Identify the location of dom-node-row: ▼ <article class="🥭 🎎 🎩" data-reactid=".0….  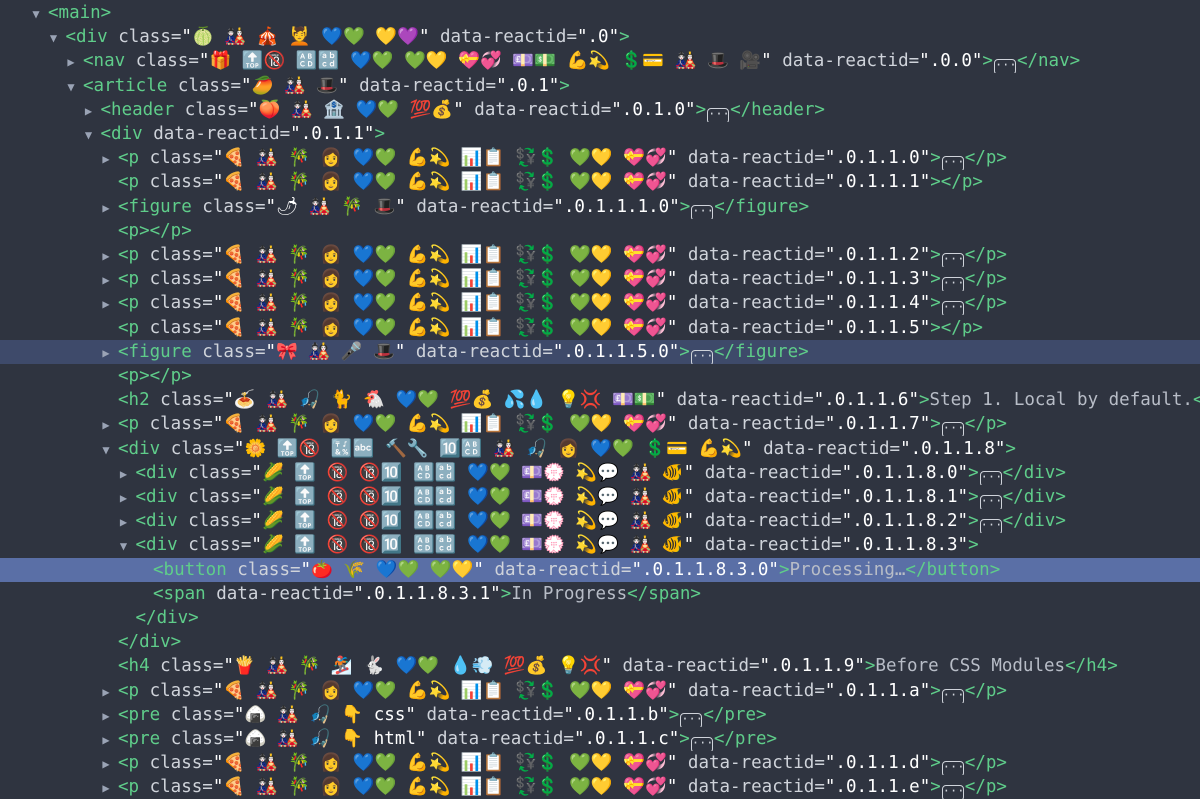
(600, 86).